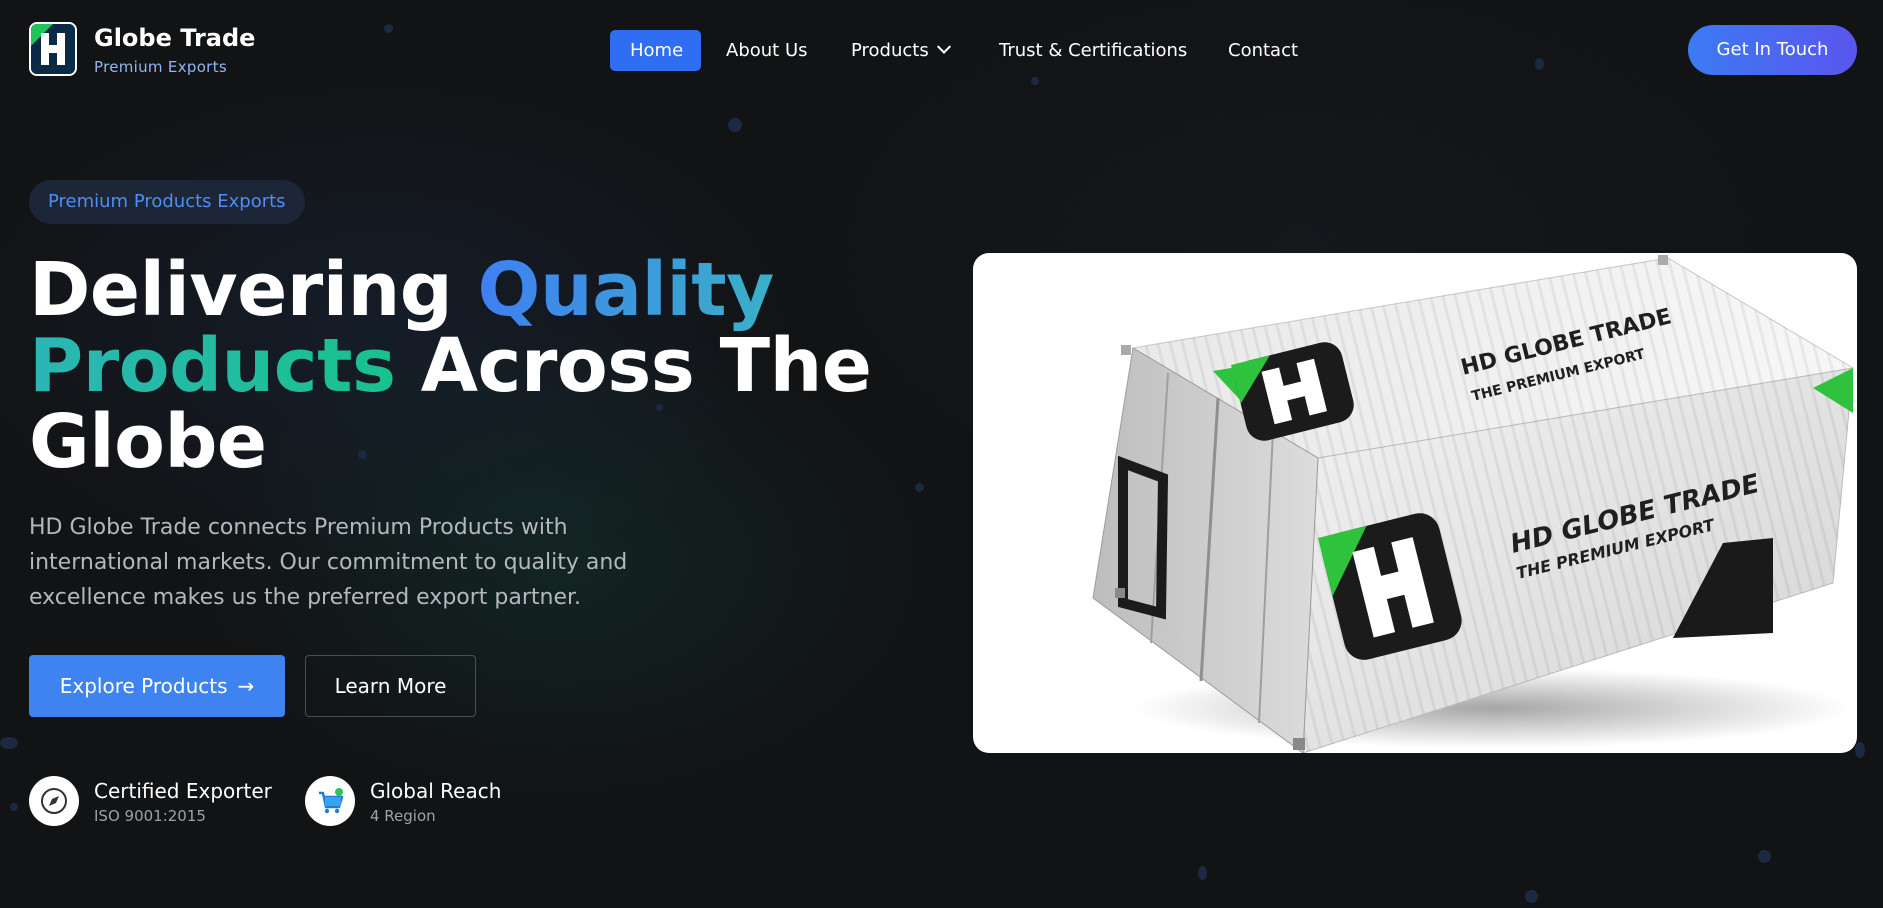 The width and height of the screenshot is (1883, 908). What do you see at coordinates (390, 686) in the screenshot?
I see `learn-more-button: Learn More` at bounding box center [390, 686].